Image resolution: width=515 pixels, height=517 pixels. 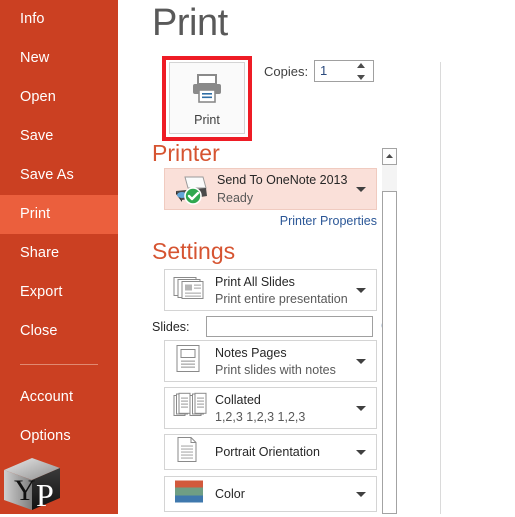 What do you see at coordinates (207, 120) in the screenshot?
I see `print-button-label: Print` at bounding box center [207, 120].